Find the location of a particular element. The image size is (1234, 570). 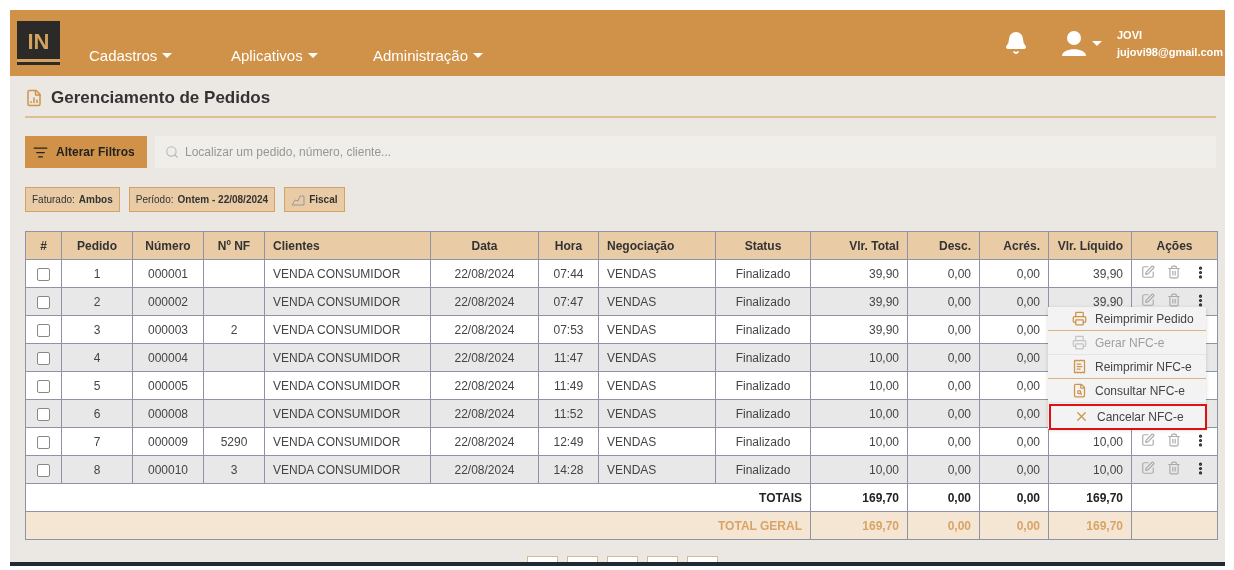

column-header: Negociação is located at coordinates (657, 245).